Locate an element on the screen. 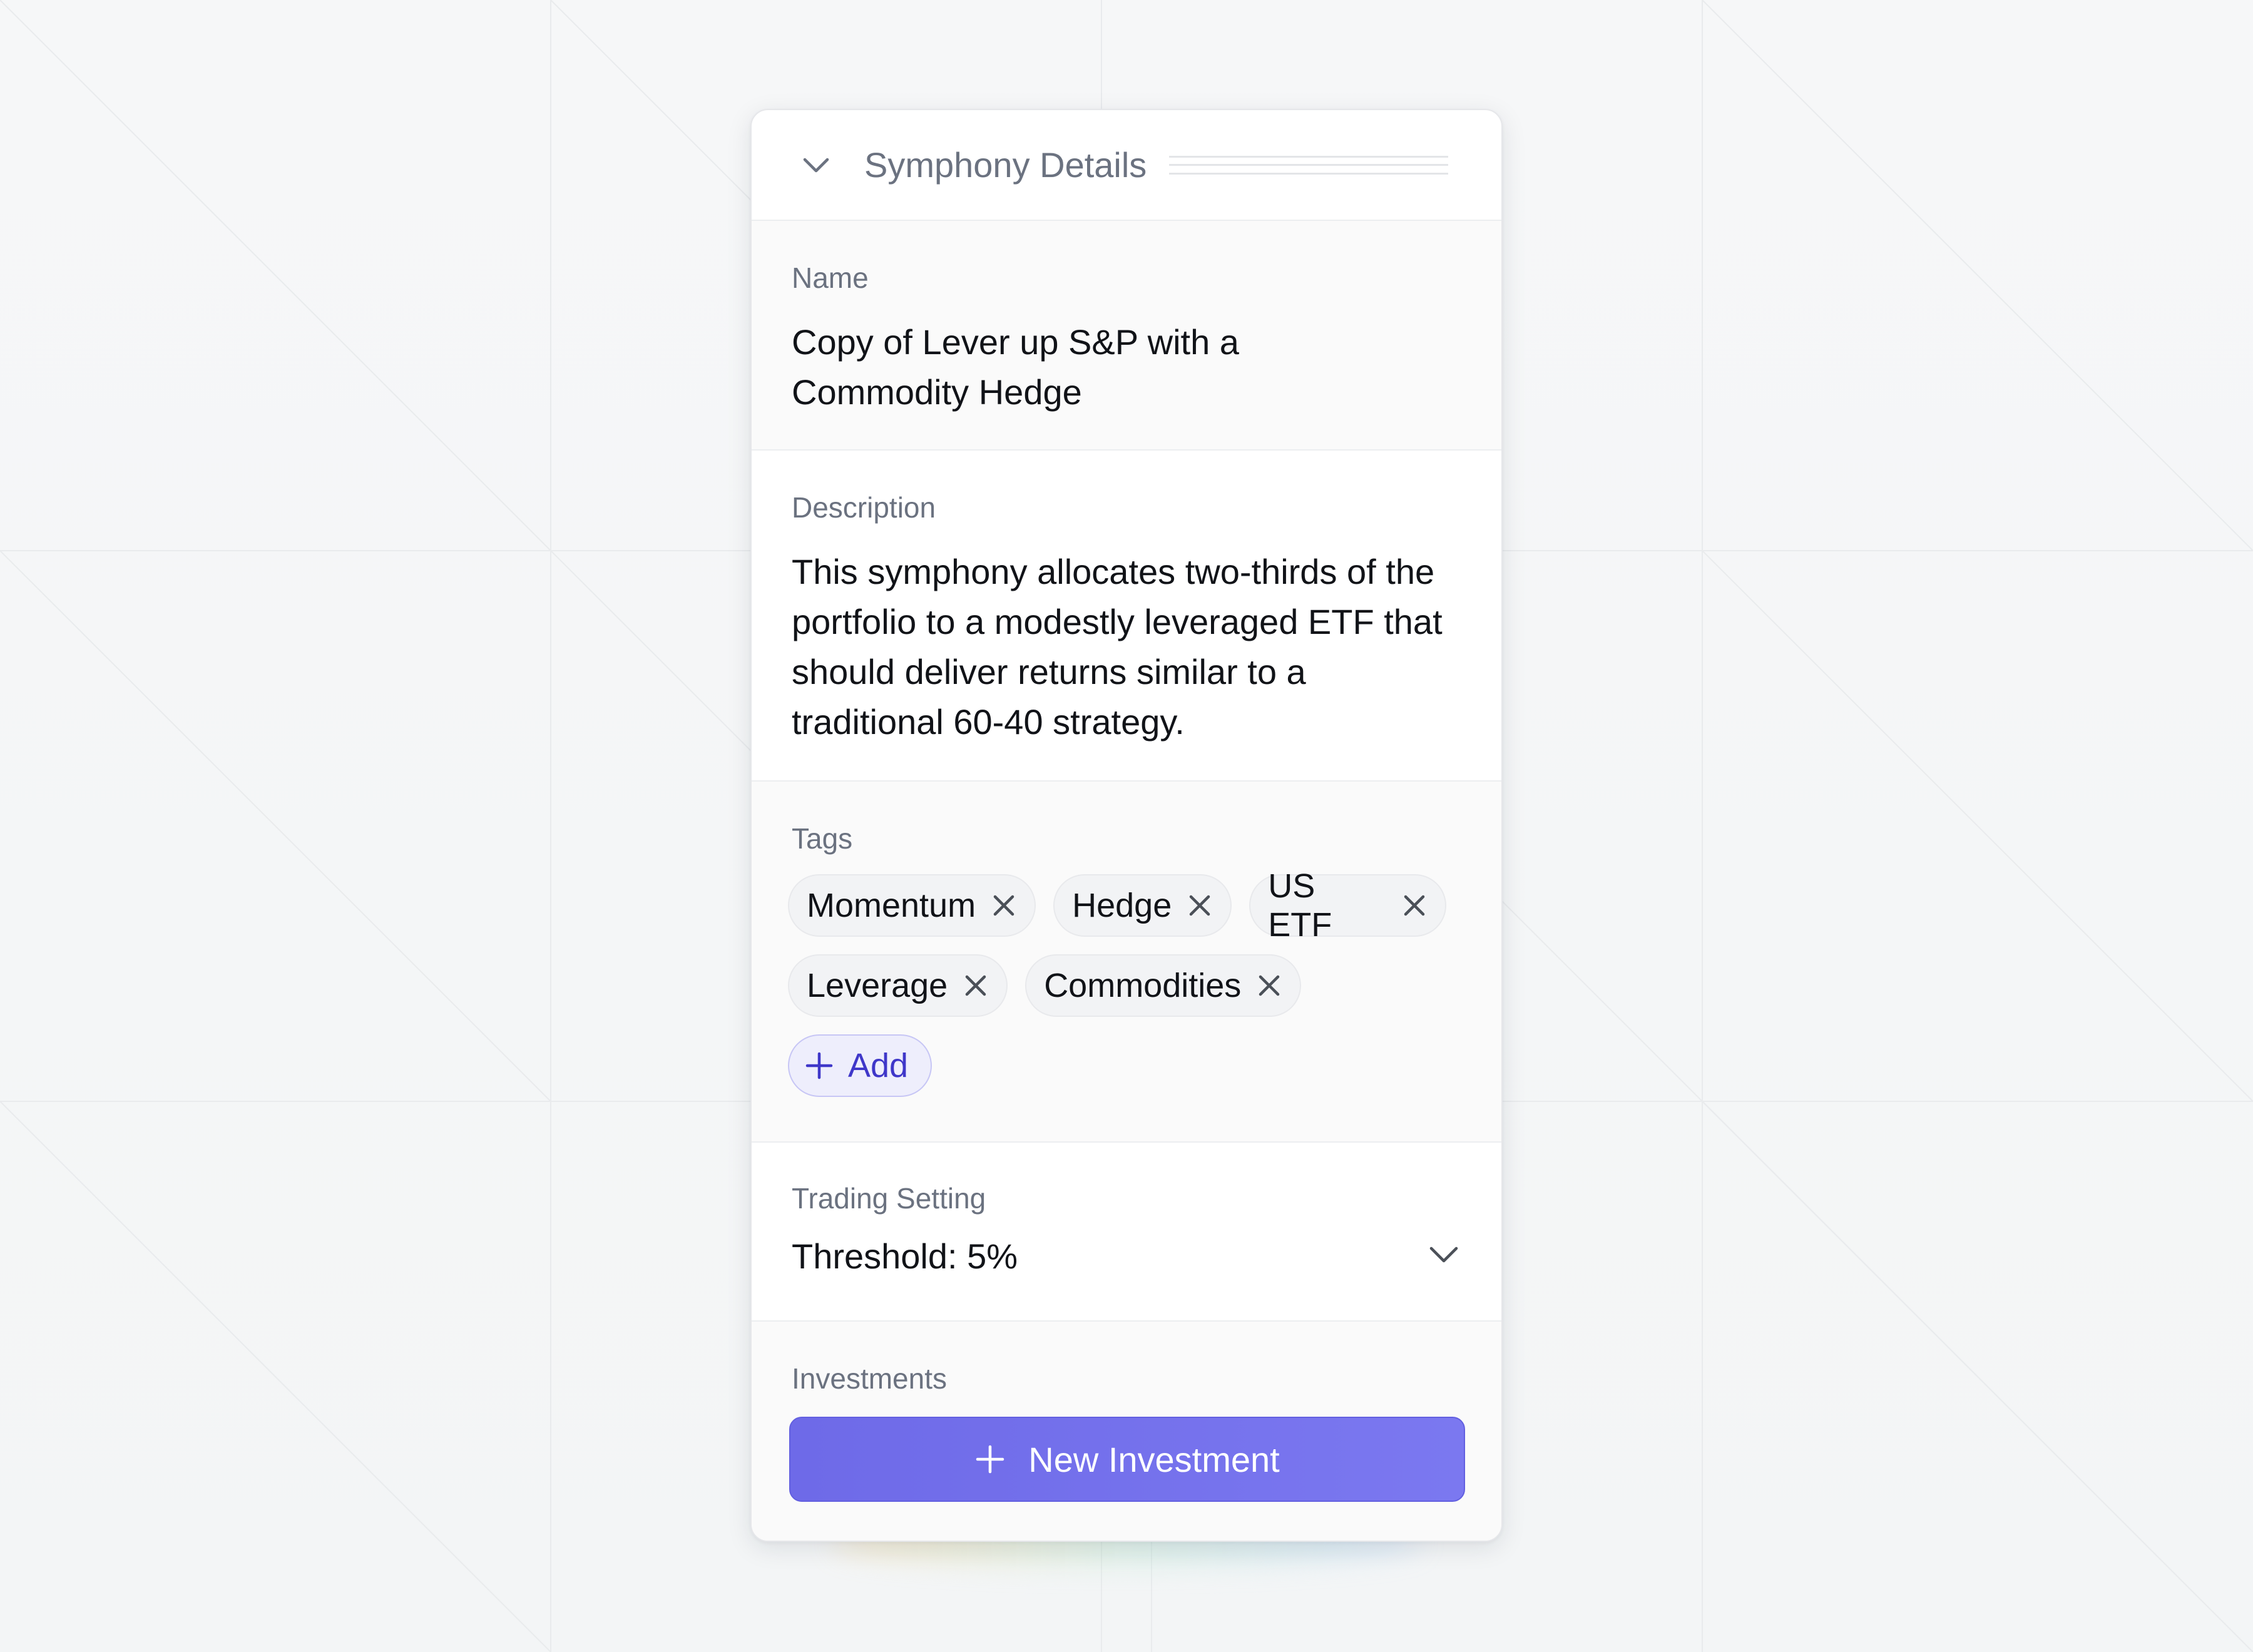 The image size is (2253, 1652). tag-chip: US ETF is located at coordinates (1347, 905).